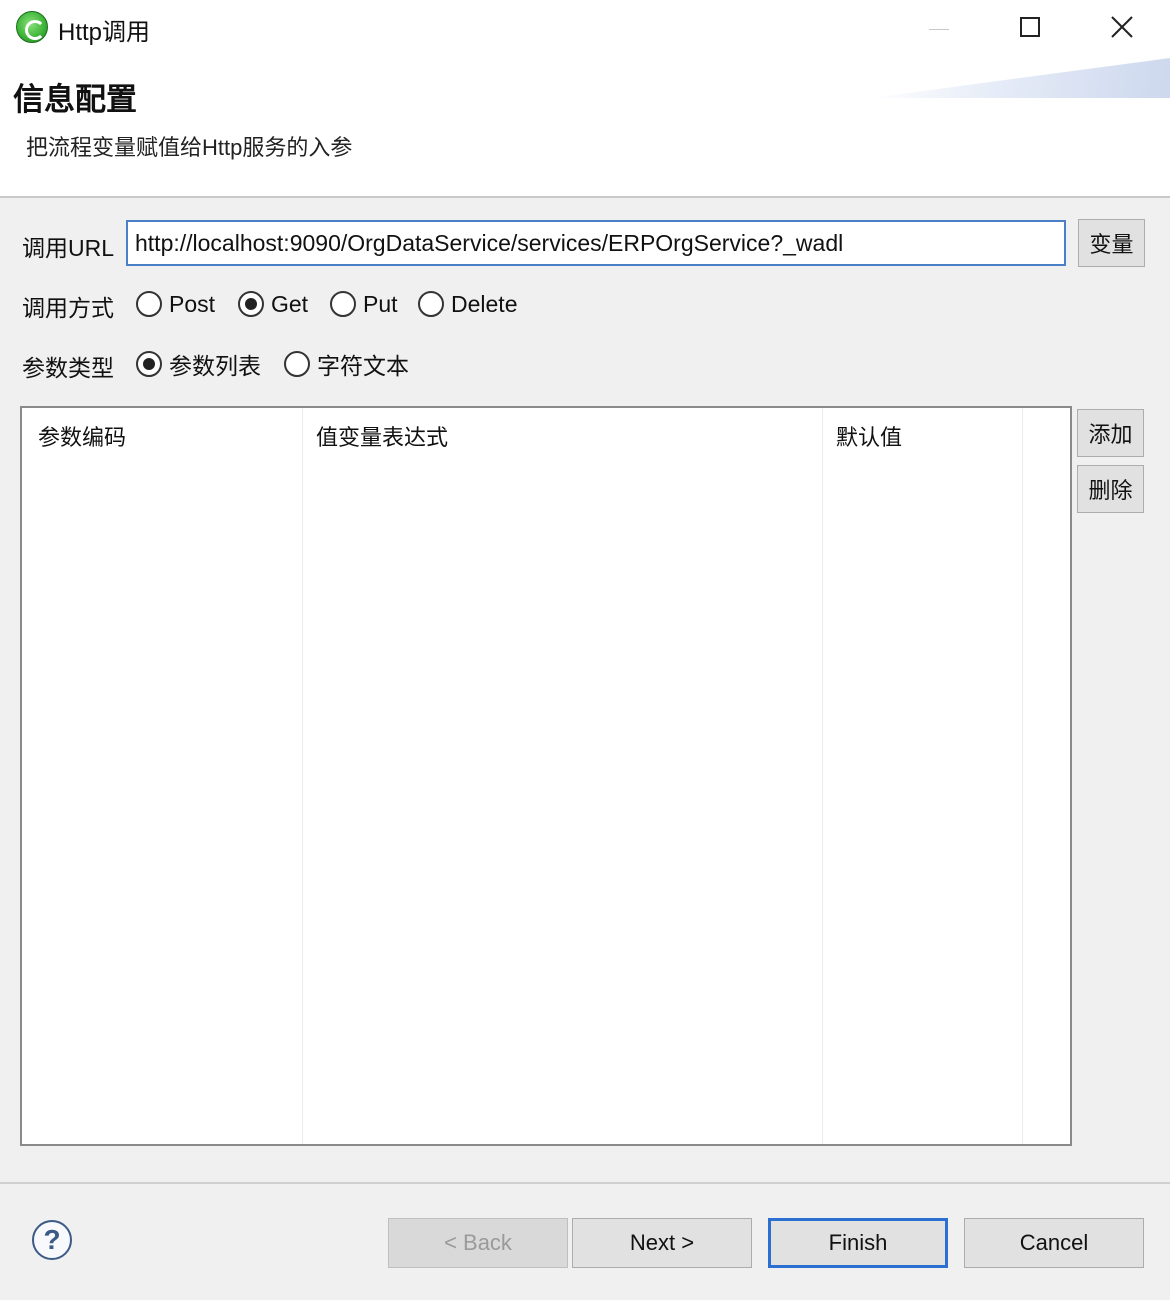  I want to click on method-radio-get: Get, so click(273, 304).